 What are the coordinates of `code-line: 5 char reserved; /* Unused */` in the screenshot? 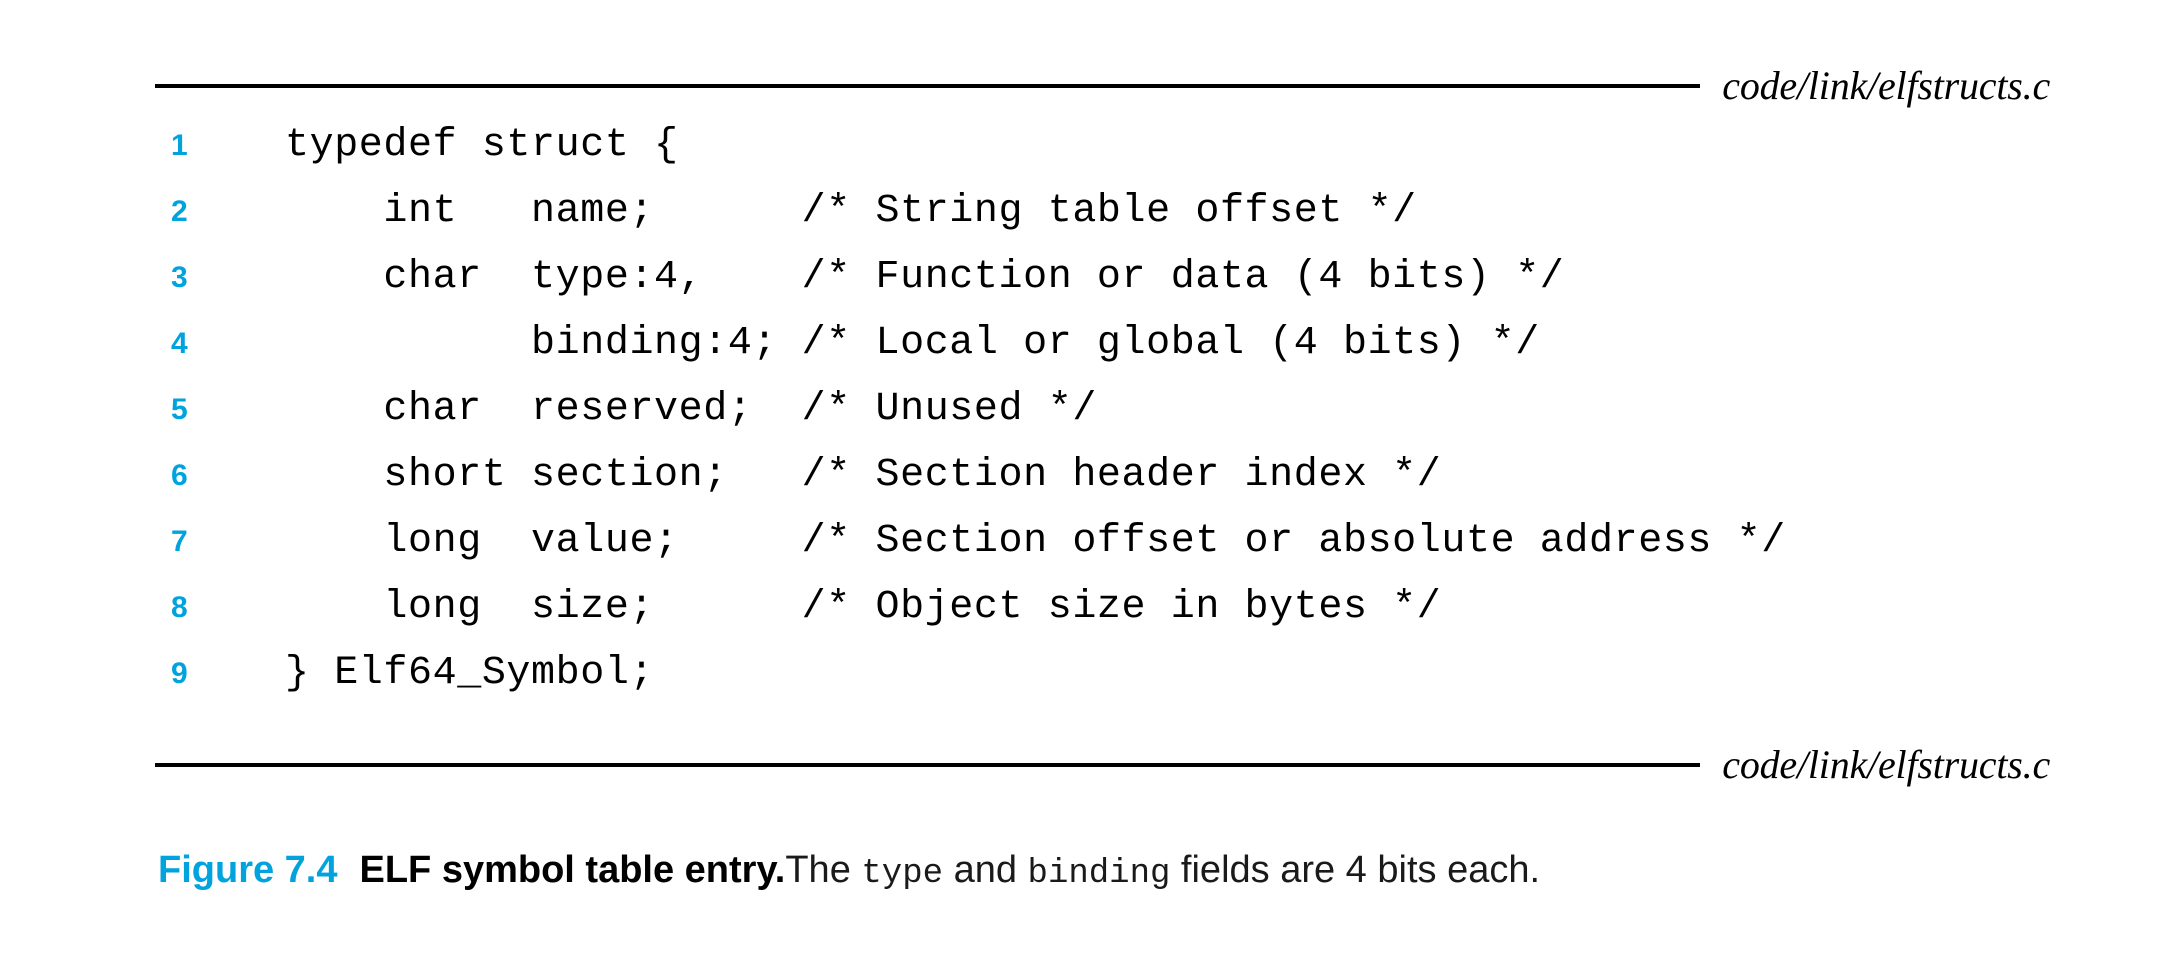 It's located at (1105, 419).